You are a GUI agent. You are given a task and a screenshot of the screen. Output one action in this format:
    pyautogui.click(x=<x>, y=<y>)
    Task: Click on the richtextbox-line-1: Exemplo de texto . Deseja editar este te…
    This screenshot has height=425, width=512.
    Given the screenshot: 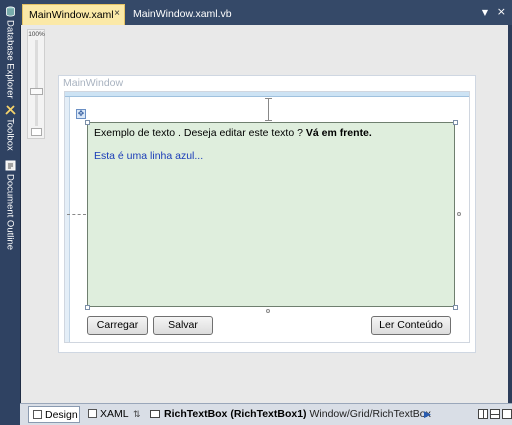 What is the action you would take?
    pyautogui.click(x=271, y=133)
    